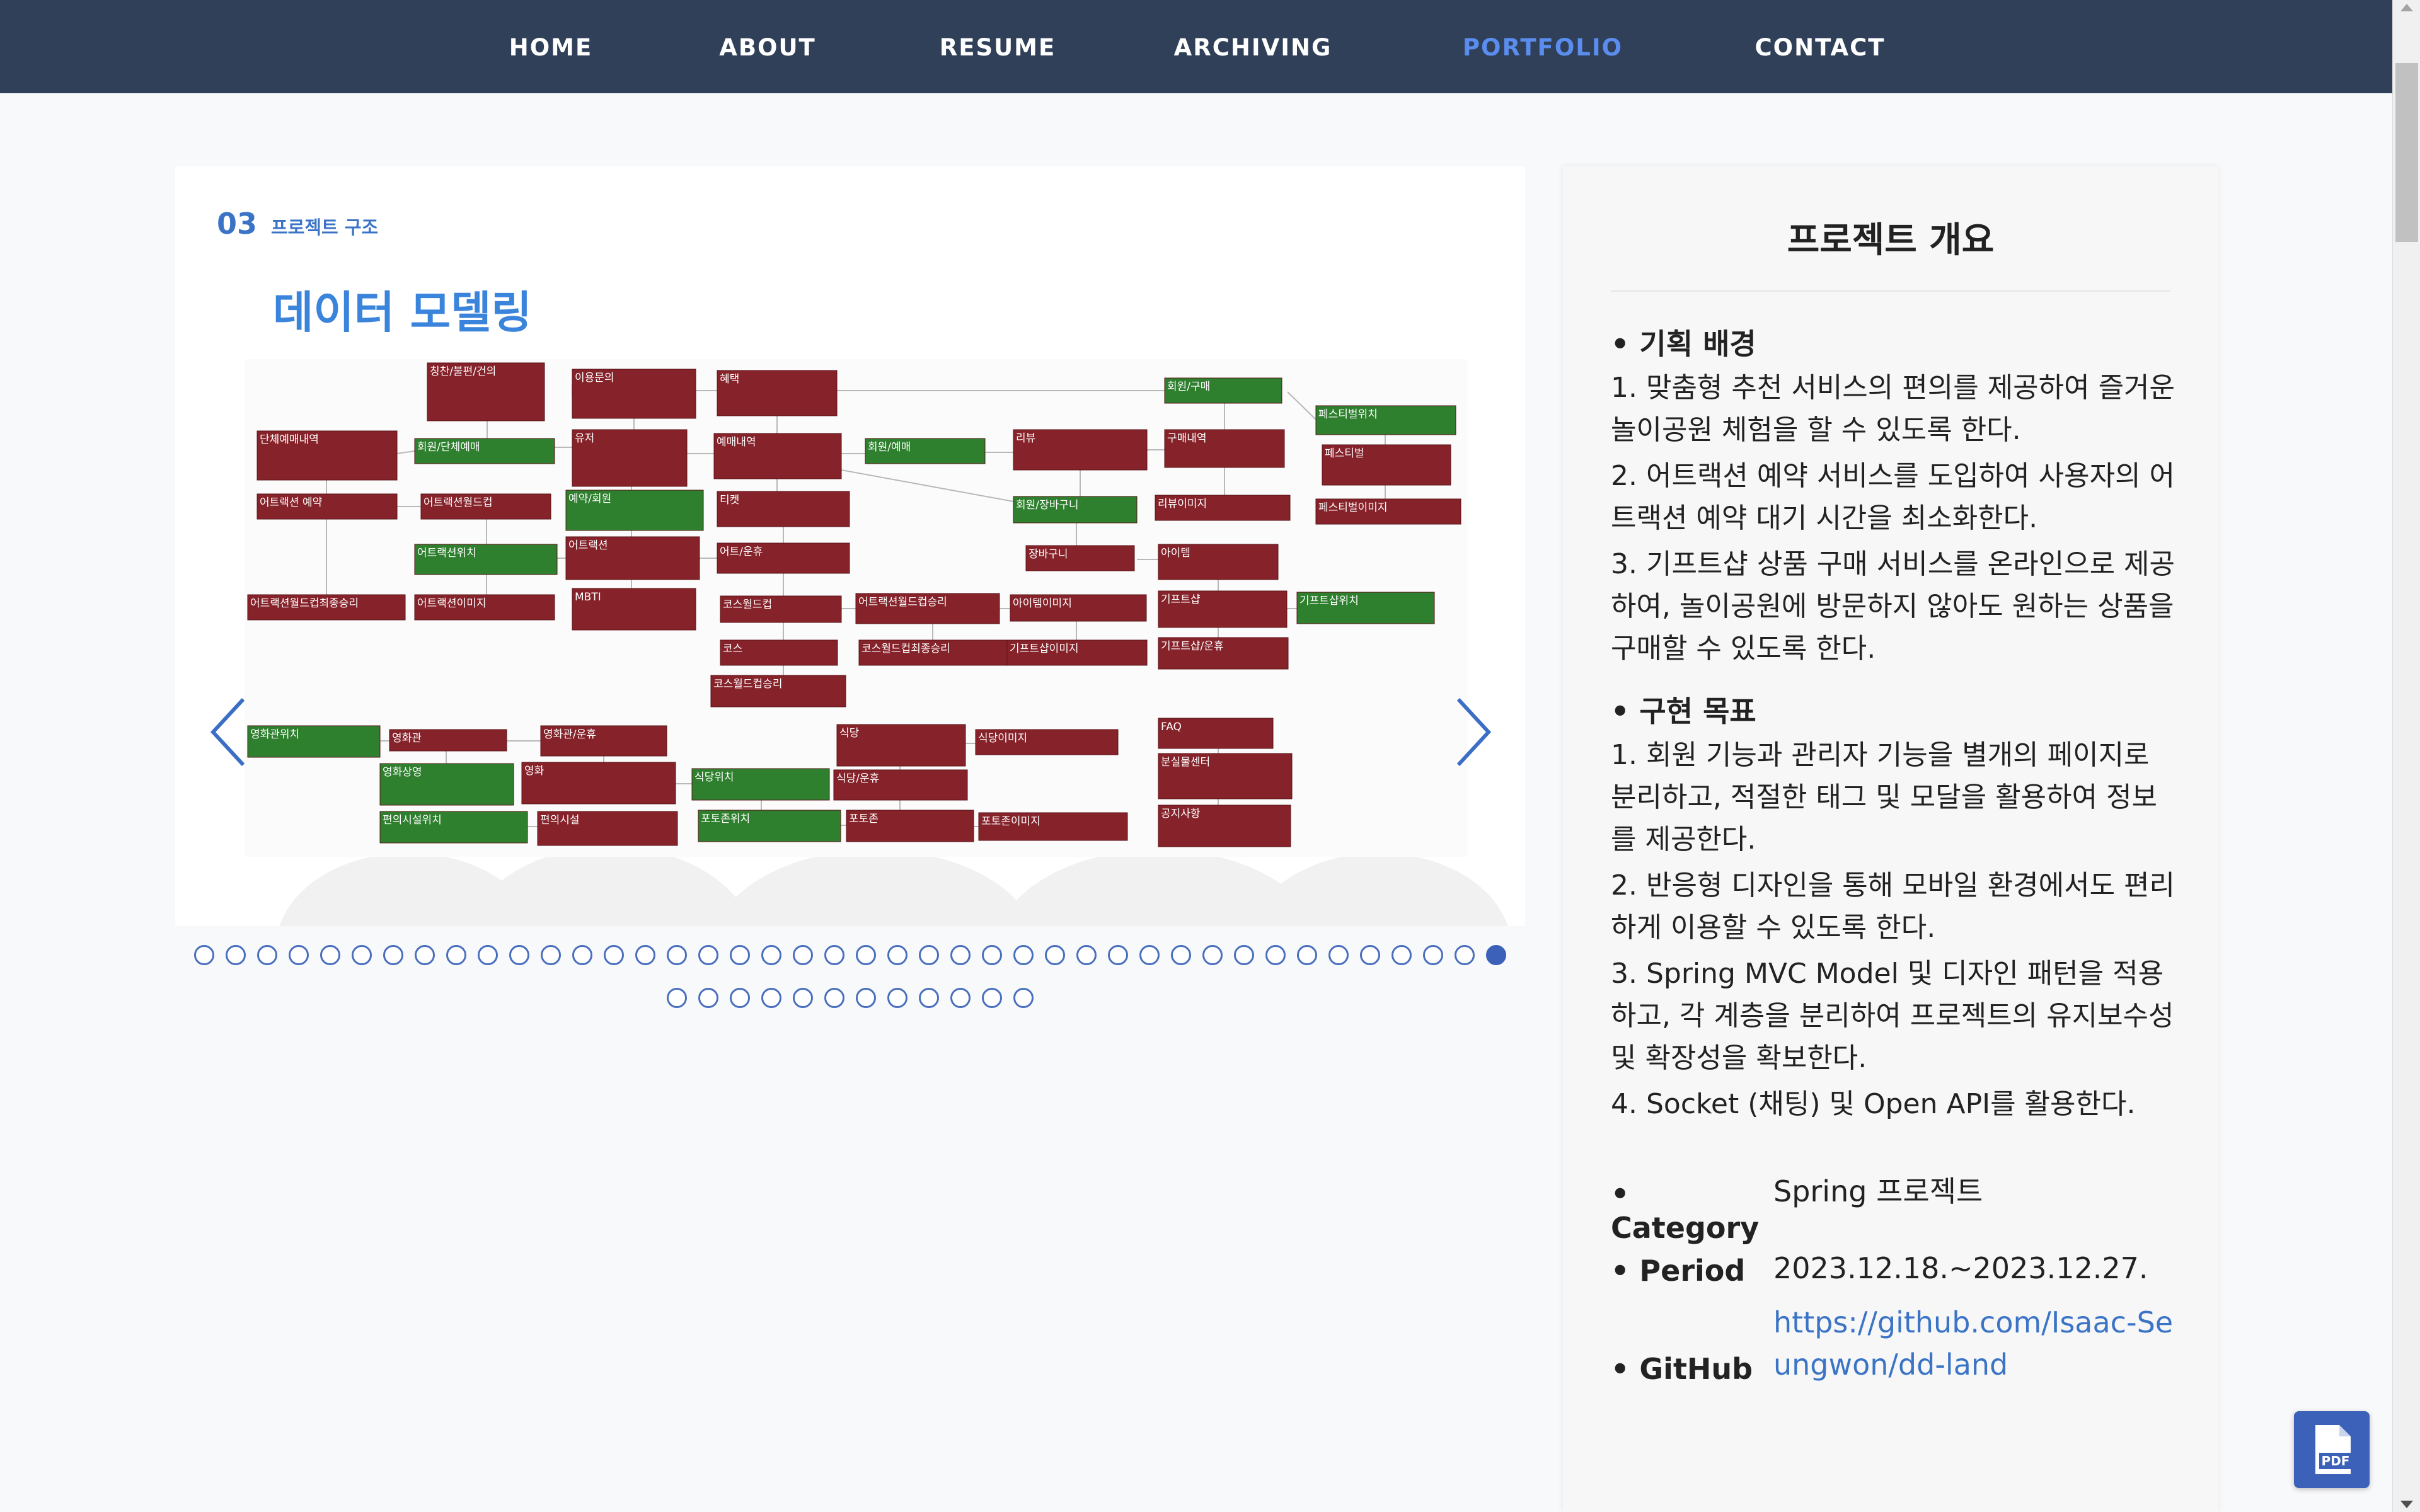  Describe the element at coordinates (594, 378) in the screenshot. I see `erd-table-label: 이용문의` at that location.